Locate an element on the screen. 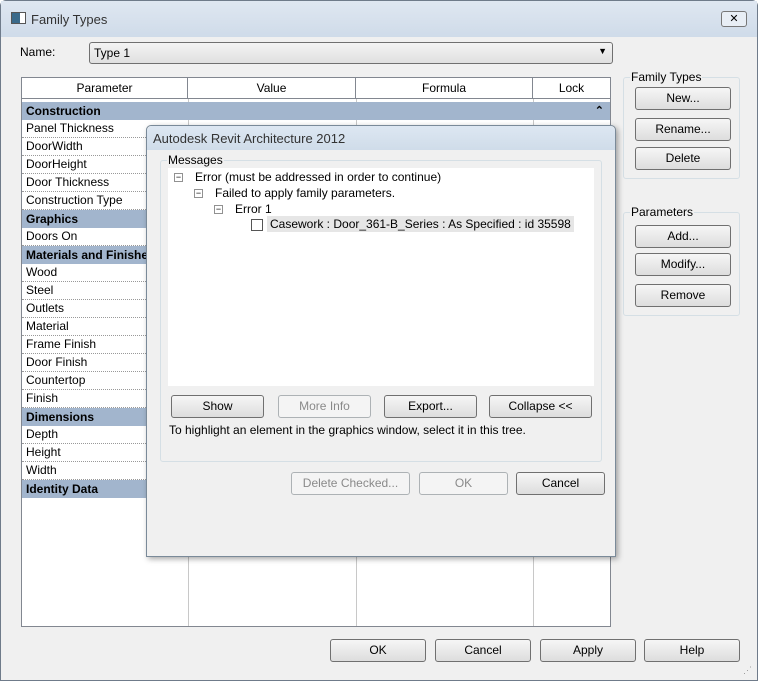 The image size is (758, 681). more-info-button: More Info is located at coordinates (324, 406).